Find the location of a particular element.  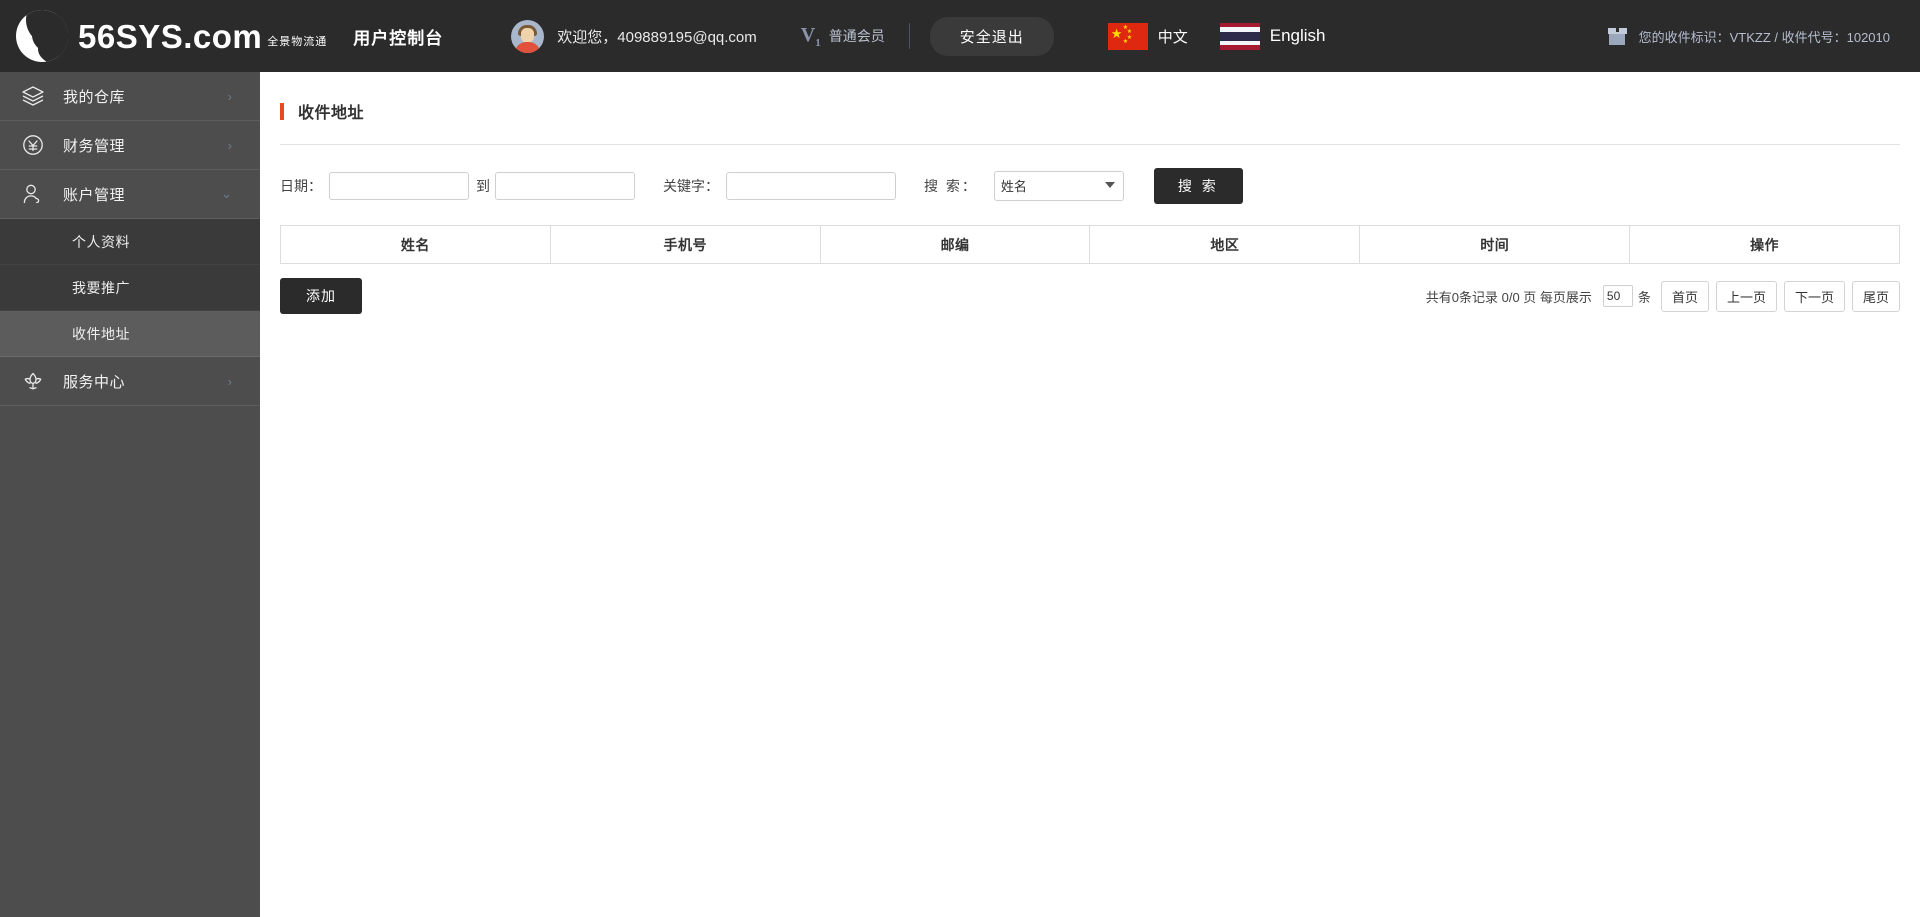

header-divider is located at coordinates (909, 36).